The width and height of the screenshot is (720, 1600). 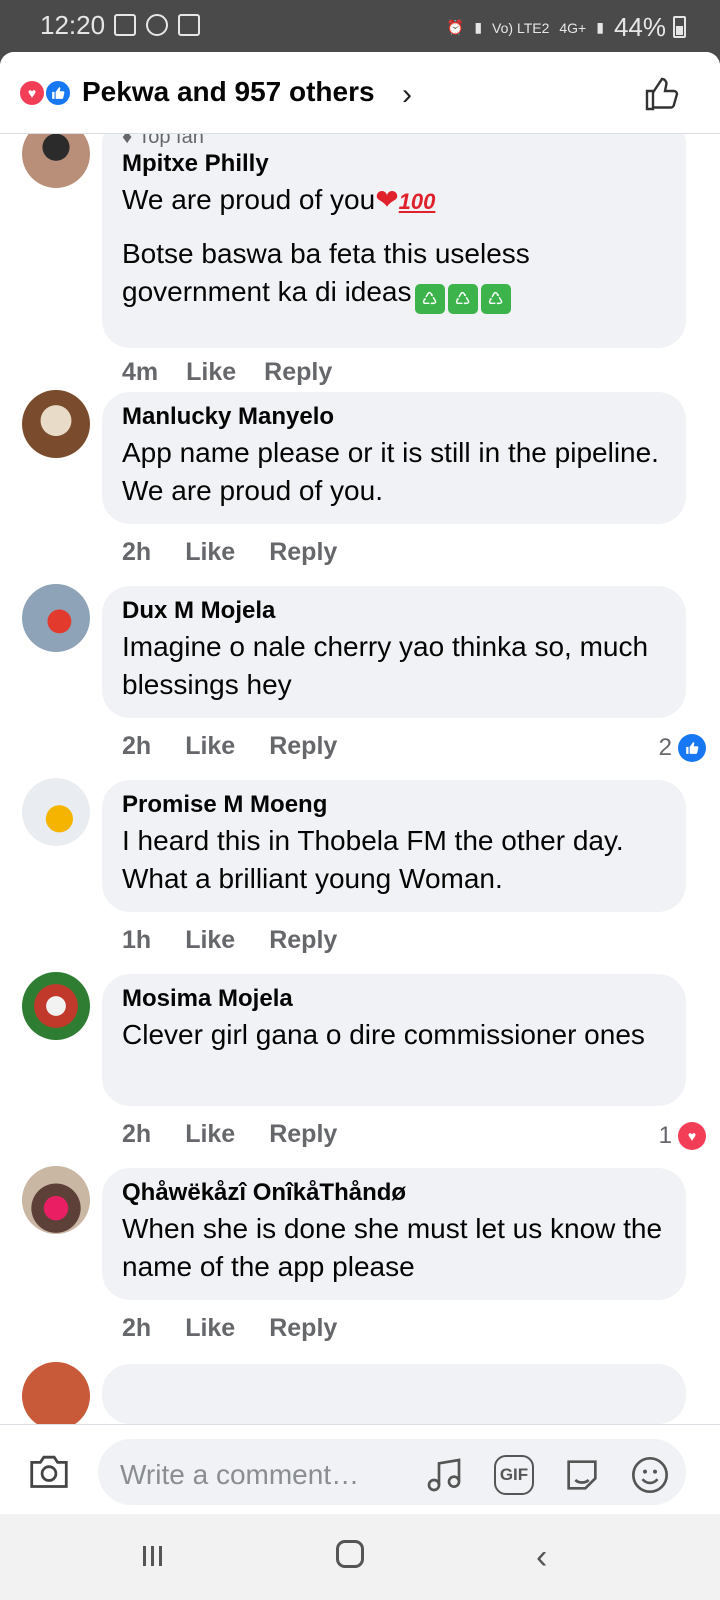 I want to click on back-icon: ‹, so click(x=541, y=1557).